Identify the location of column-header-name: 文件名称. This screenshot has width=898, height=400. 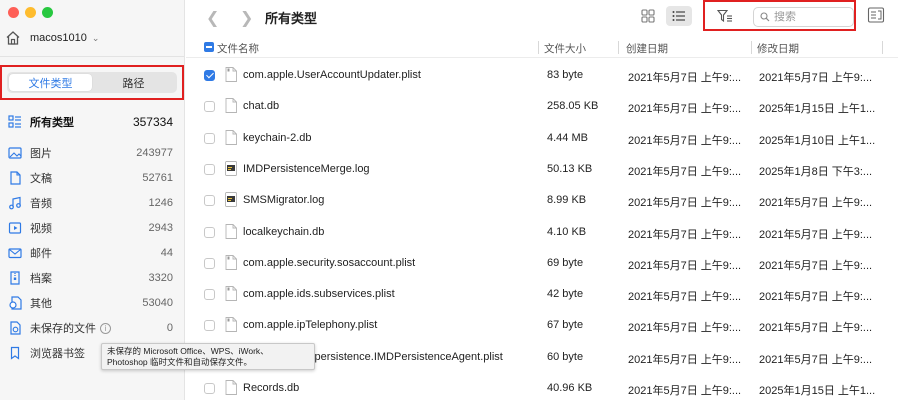
(238, 48).